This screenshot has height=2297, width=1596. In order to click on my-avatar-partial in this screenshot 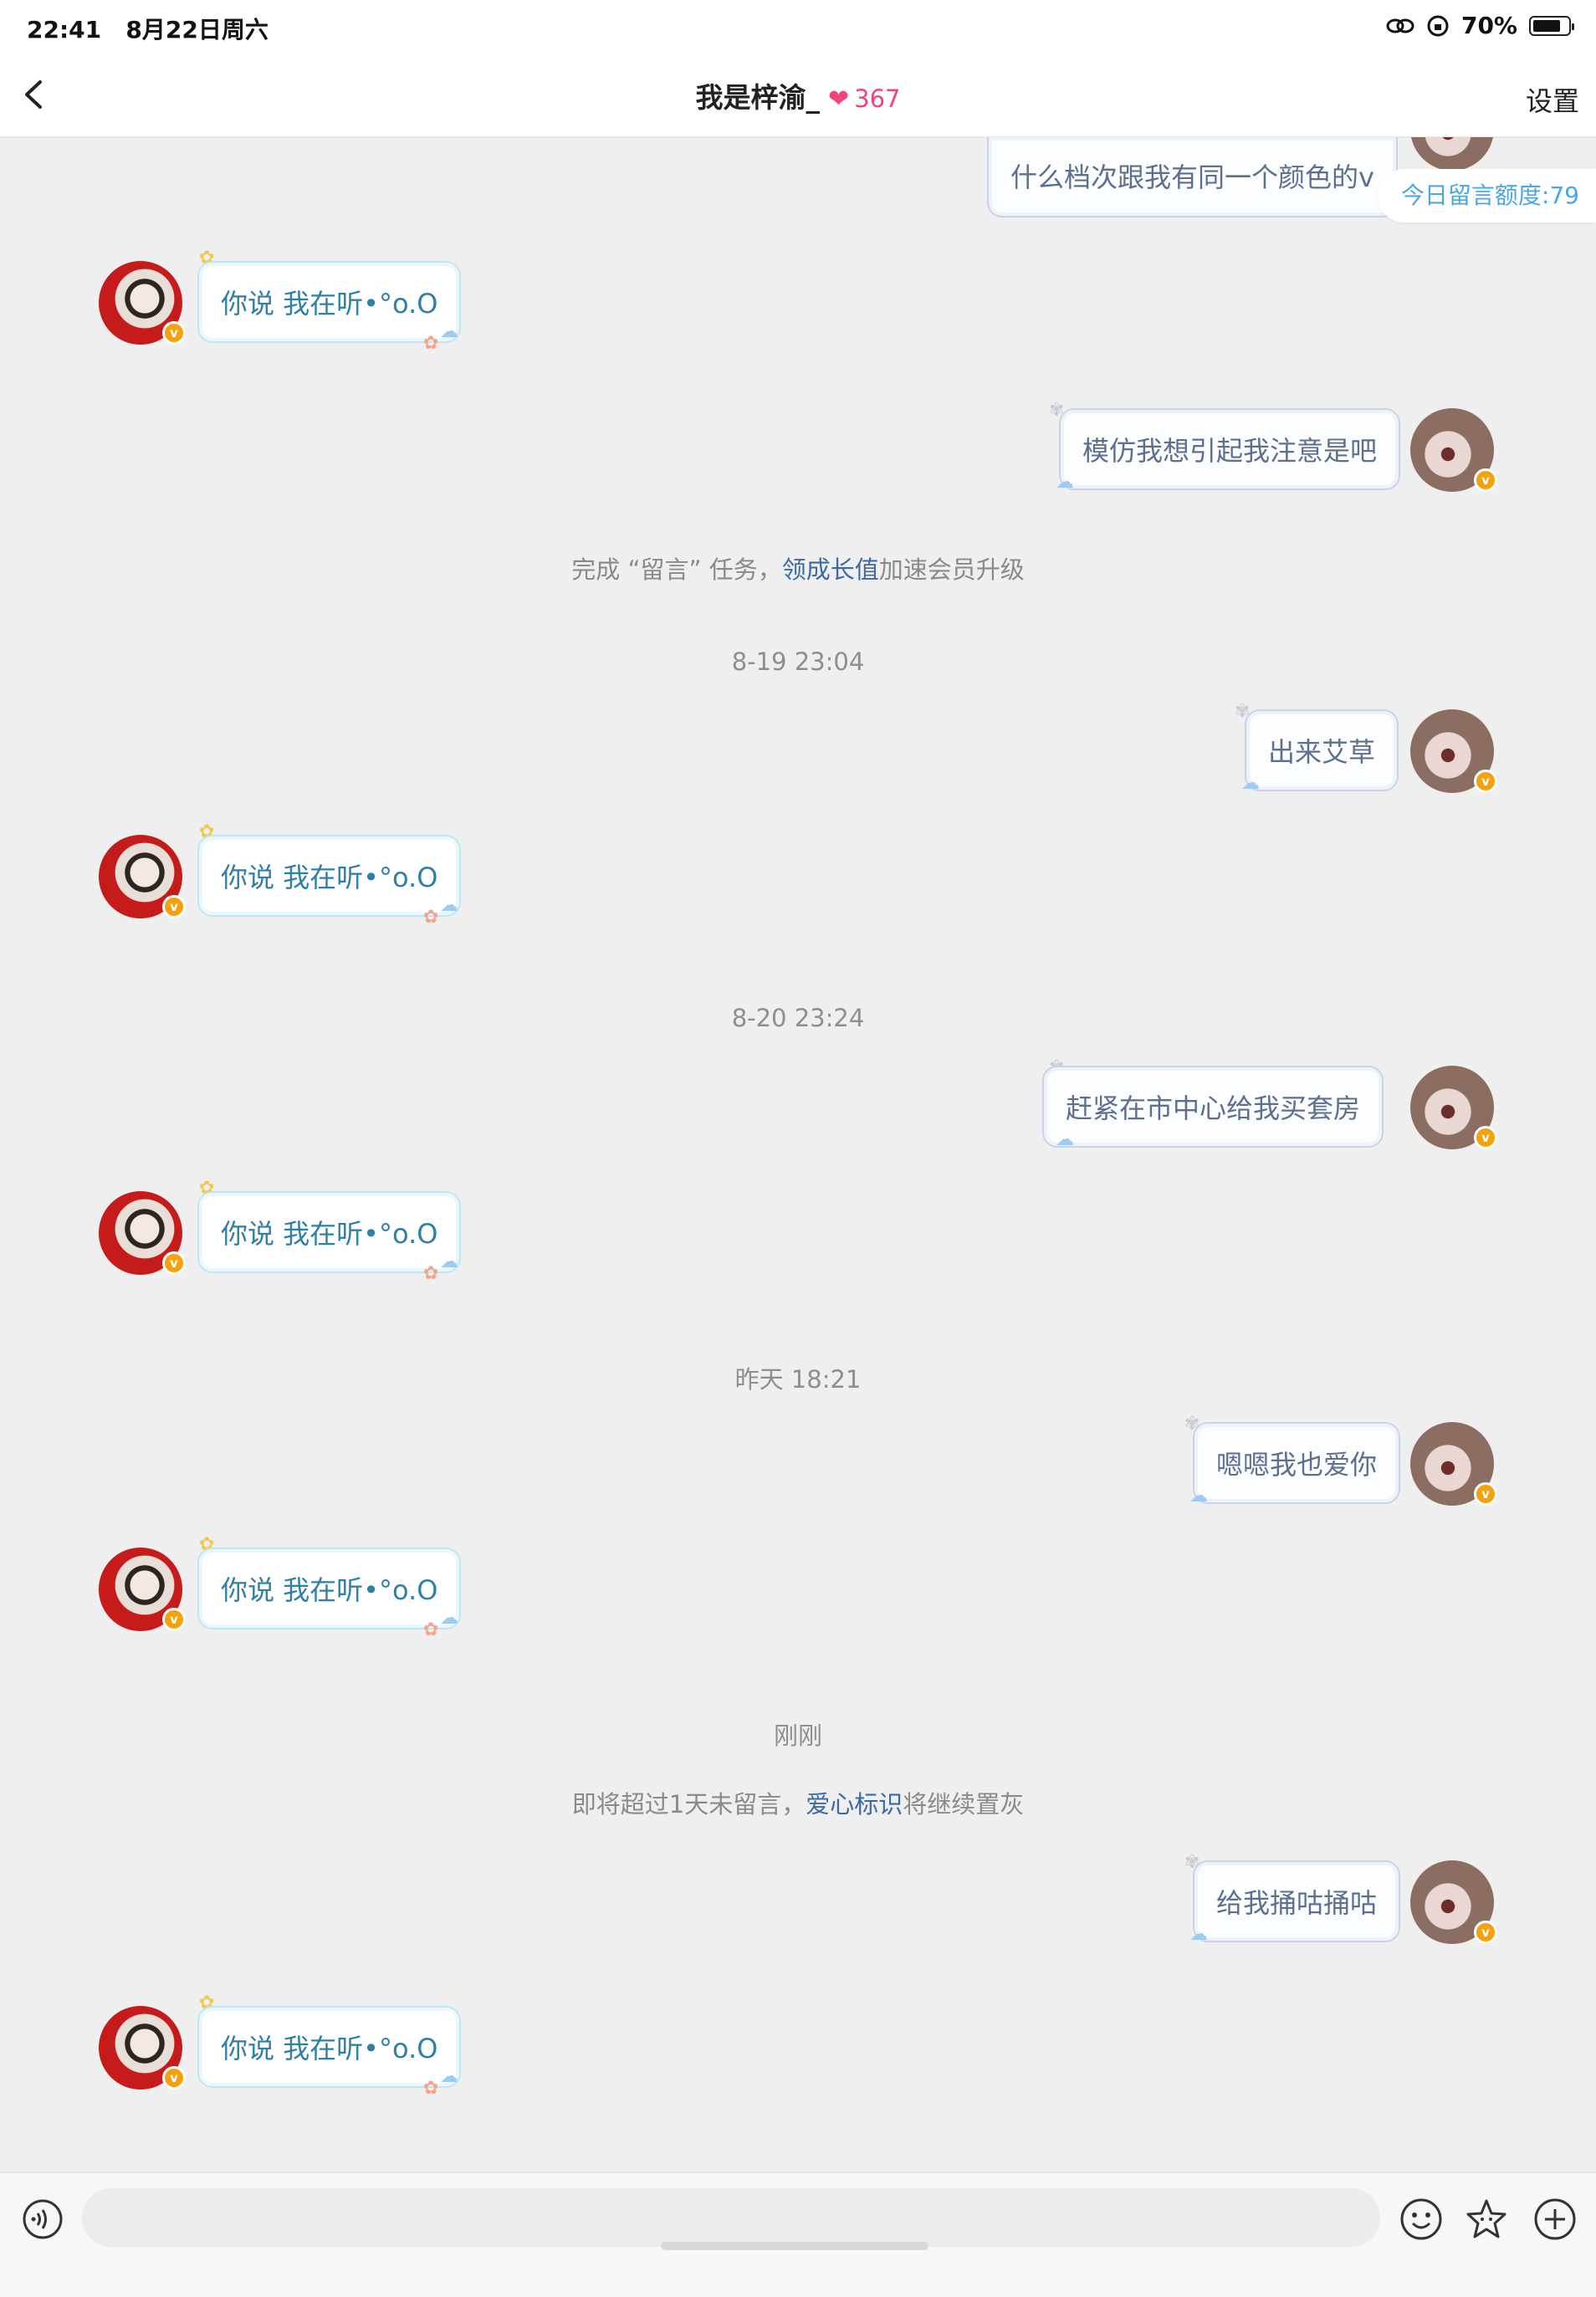, I will do `click(1452, 154)`.